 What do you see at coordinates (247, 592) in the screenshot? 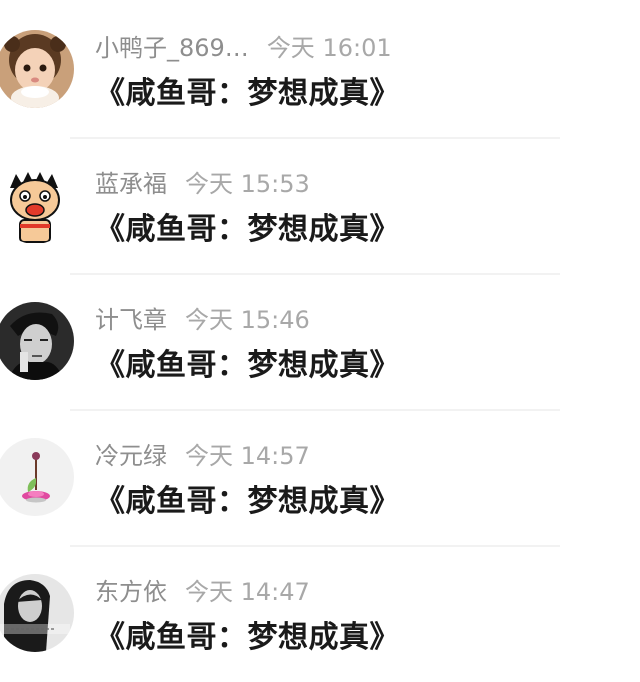
I see `timestamp: 今天 14:47` at bounding box center [247, 592].